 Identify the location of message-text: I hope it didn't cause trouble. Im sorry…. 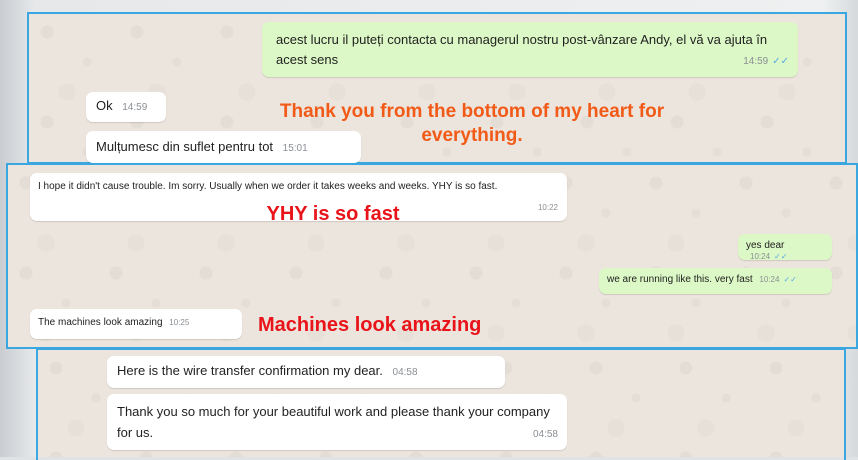
(268, 186).